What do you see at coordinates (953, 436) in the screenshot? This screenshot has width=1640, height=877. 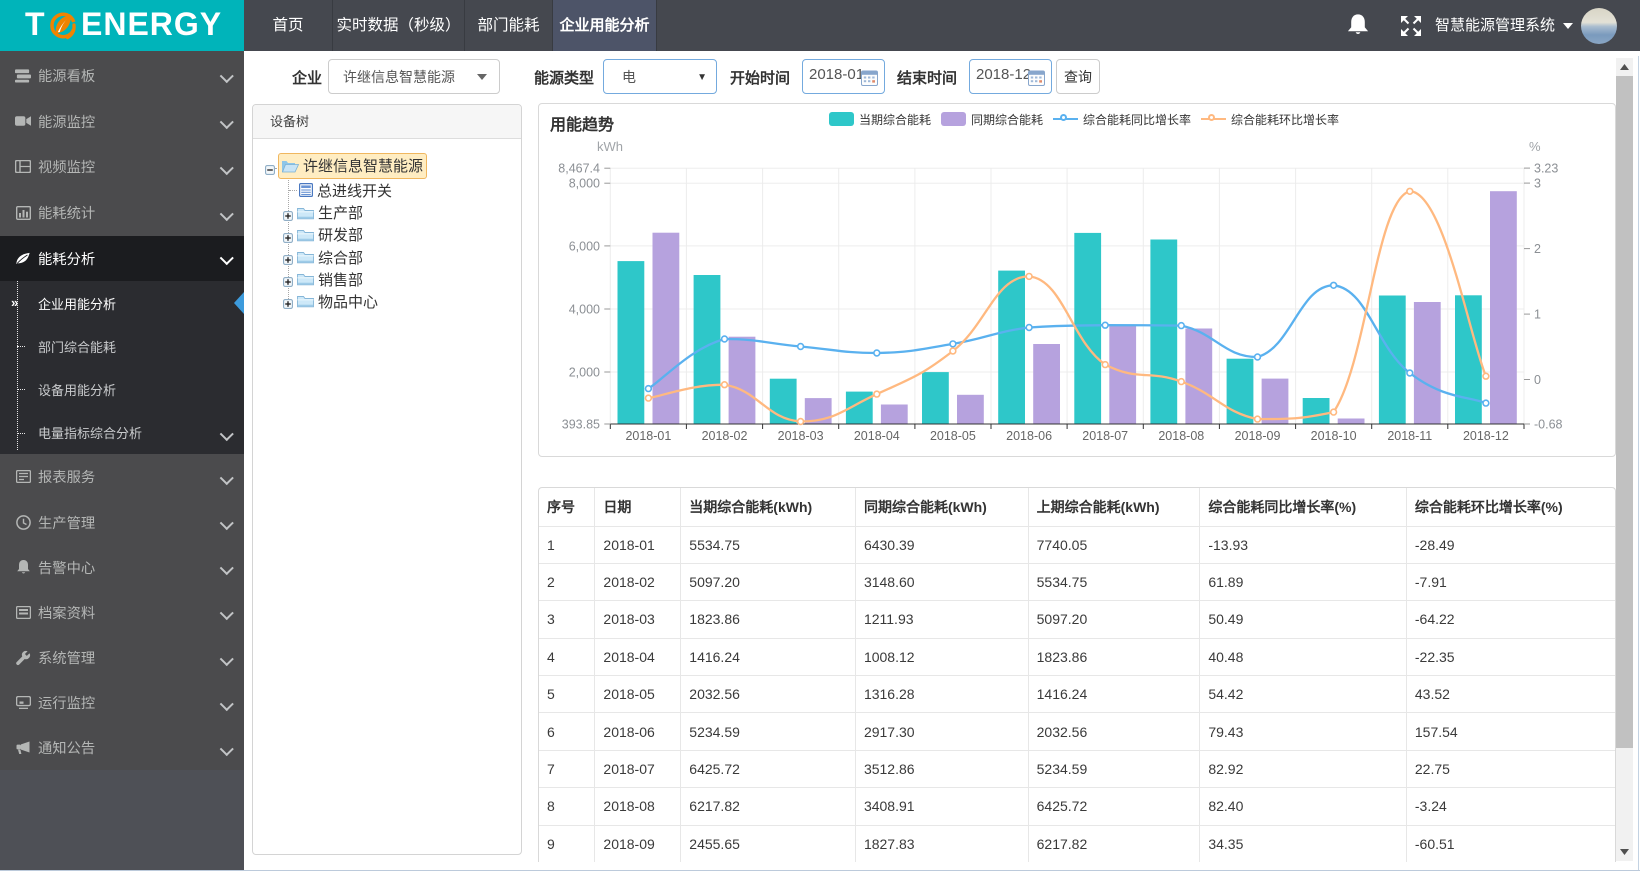 I see `svg-text: 2018-05` at bounding box center [953, 436].